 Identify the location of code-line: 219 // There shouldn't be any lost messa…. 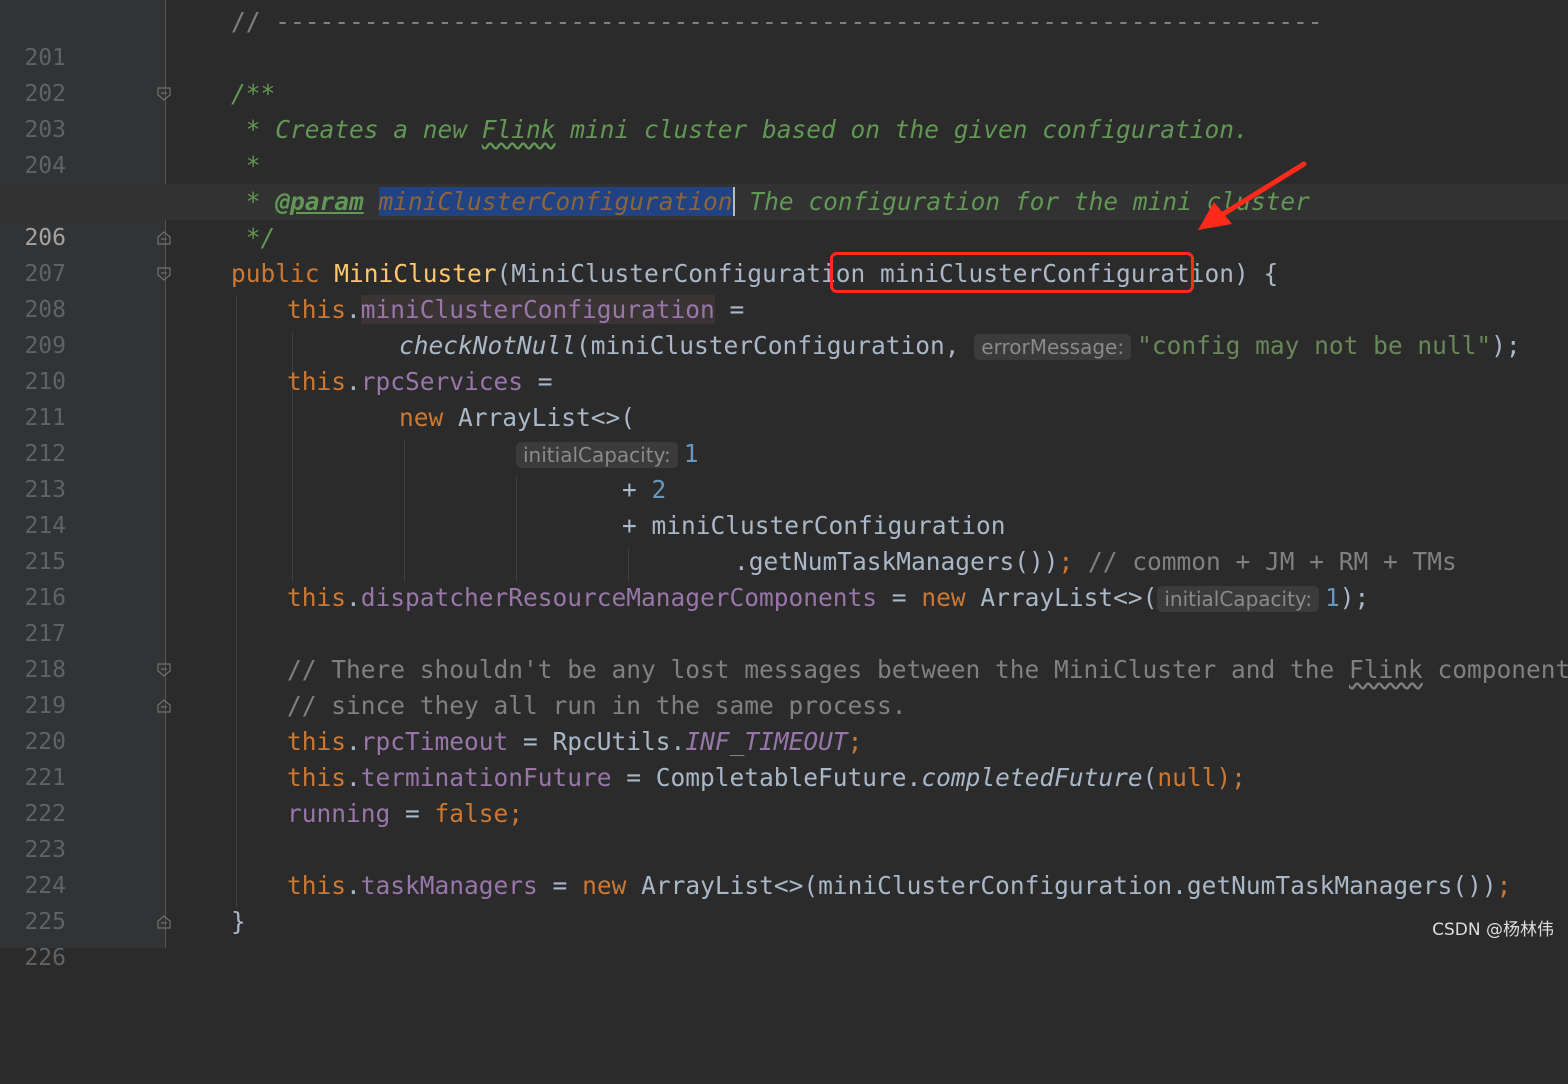
(784, 685).